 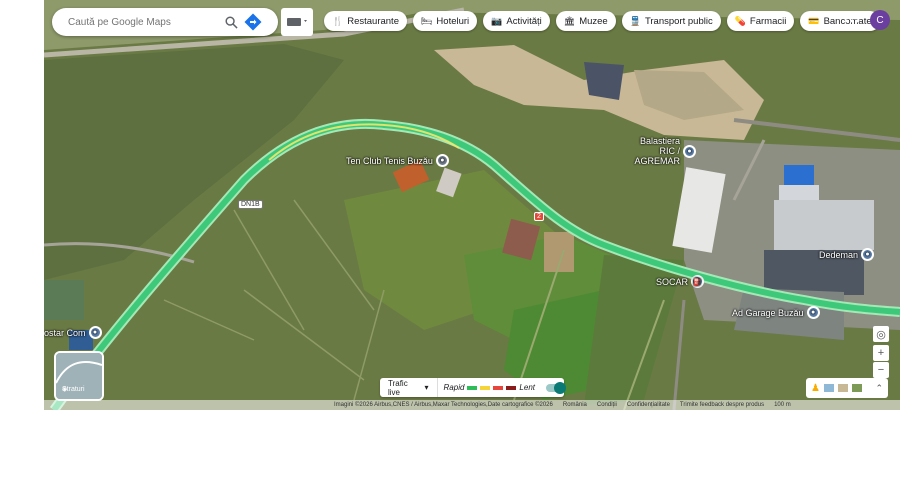 I want to click on my-location-icon: ◎, so click(x=881, y=334).